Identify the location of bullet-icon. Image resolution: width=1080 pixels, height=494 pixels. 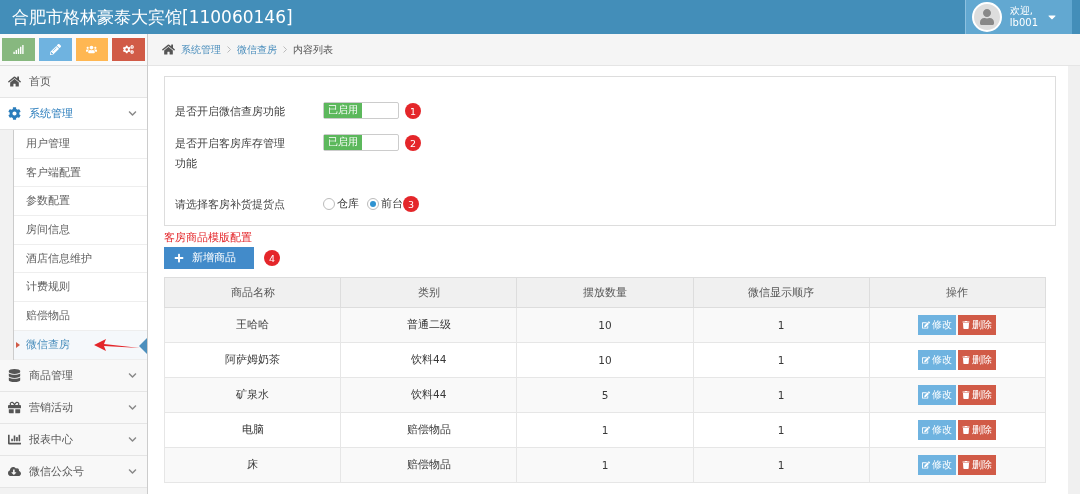
(18, 344).